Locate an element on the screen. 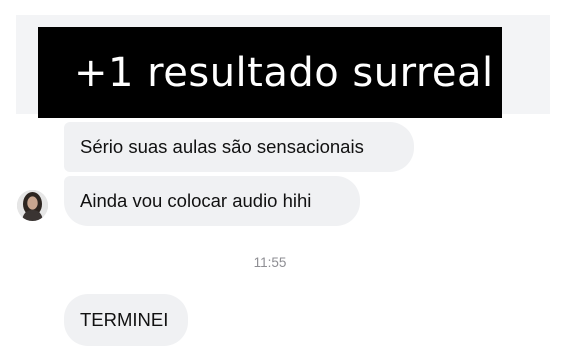 This screenshot has height=355, width=570. avatar is located at coordinates (32, 205).